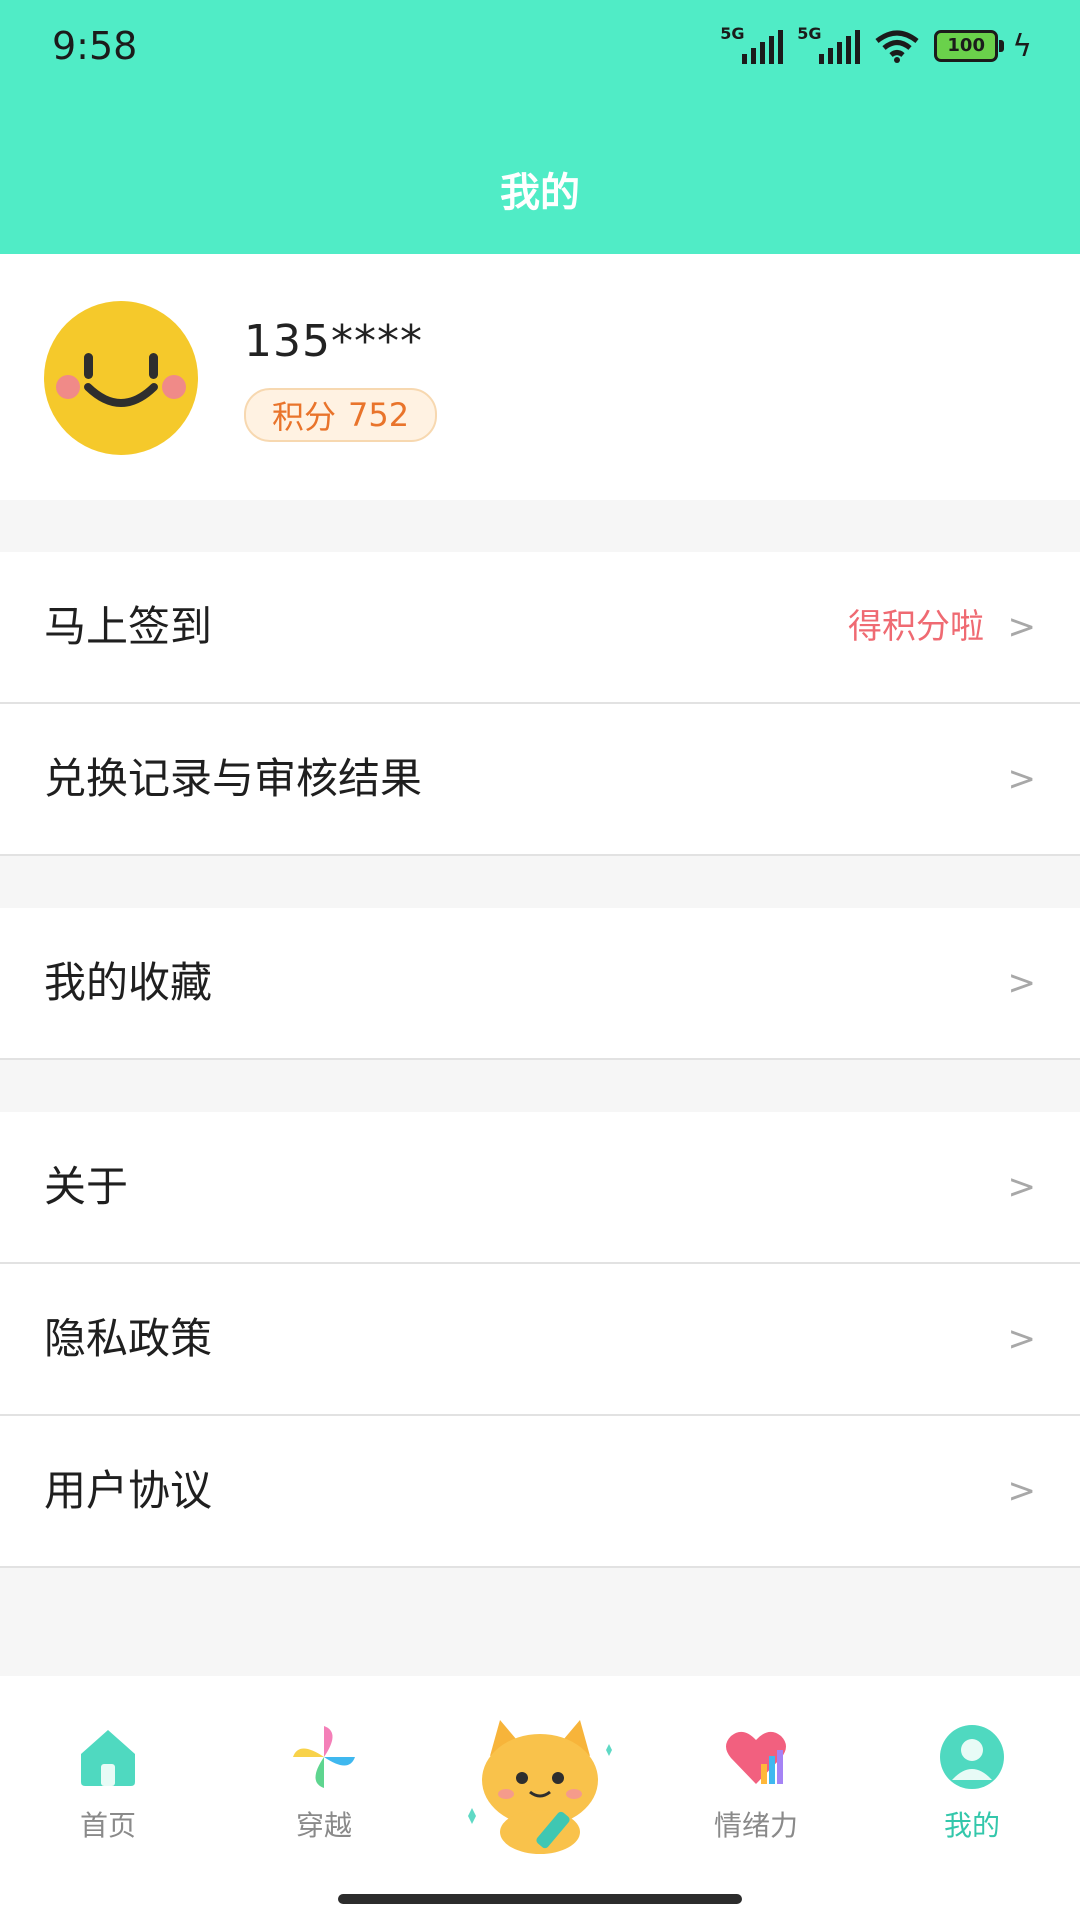  Describe the element at coordinates (379, 415) in the screenshot. I see `points-value: 752` at that location.